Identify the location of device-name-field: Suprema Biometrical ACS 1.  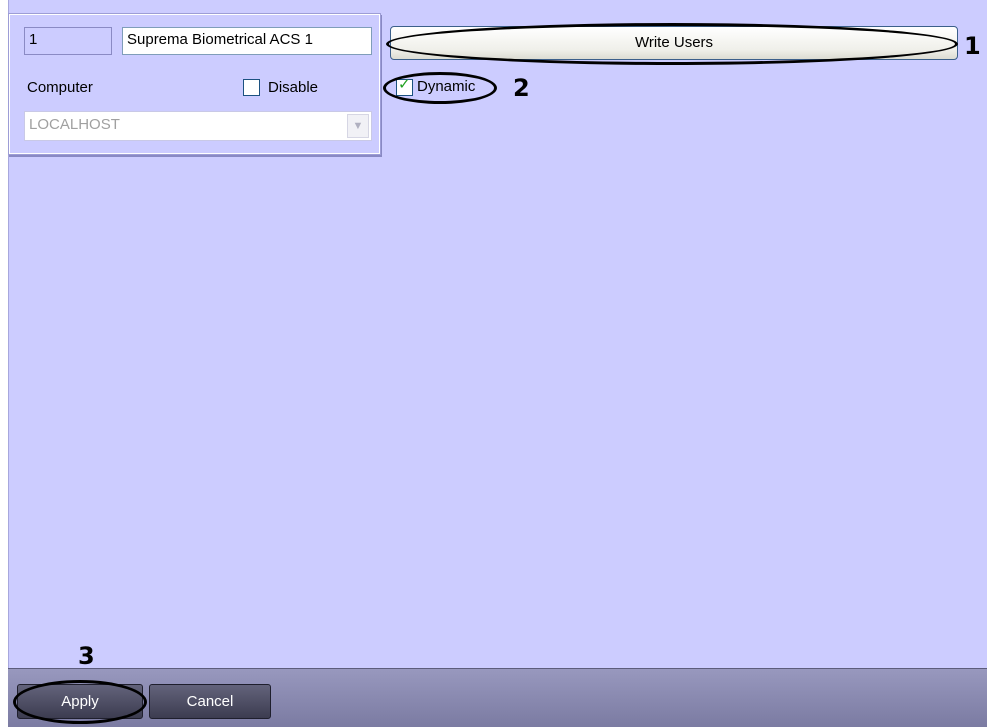
(247, 41).